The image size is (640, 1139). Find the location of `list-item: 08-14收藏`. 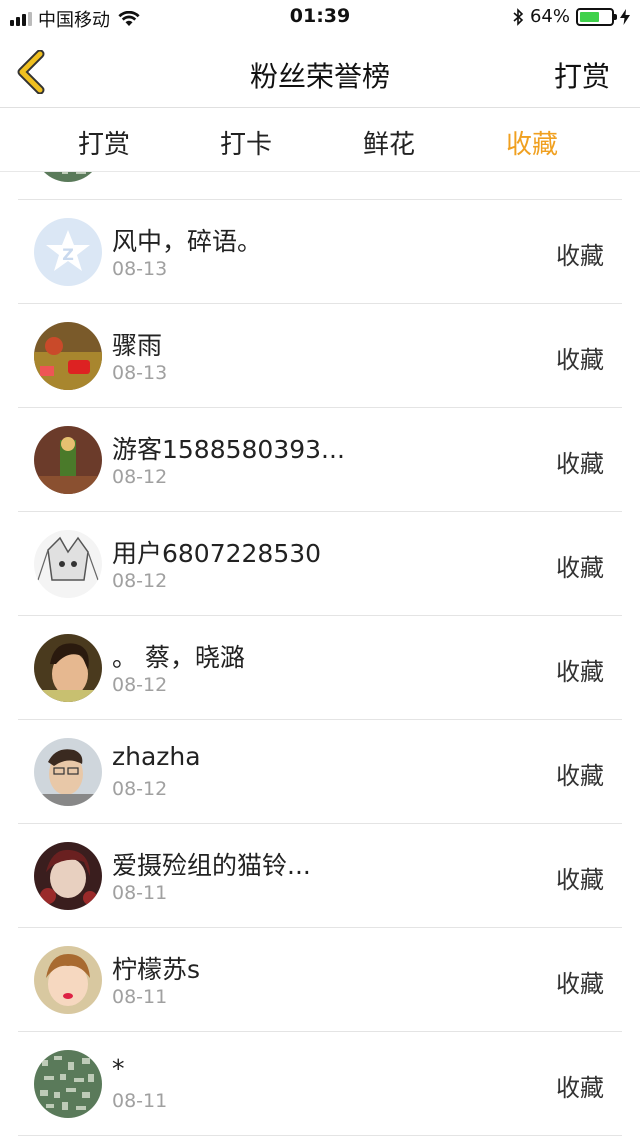

list-item: 08-14收藏 is located at coordinates (320, 186).